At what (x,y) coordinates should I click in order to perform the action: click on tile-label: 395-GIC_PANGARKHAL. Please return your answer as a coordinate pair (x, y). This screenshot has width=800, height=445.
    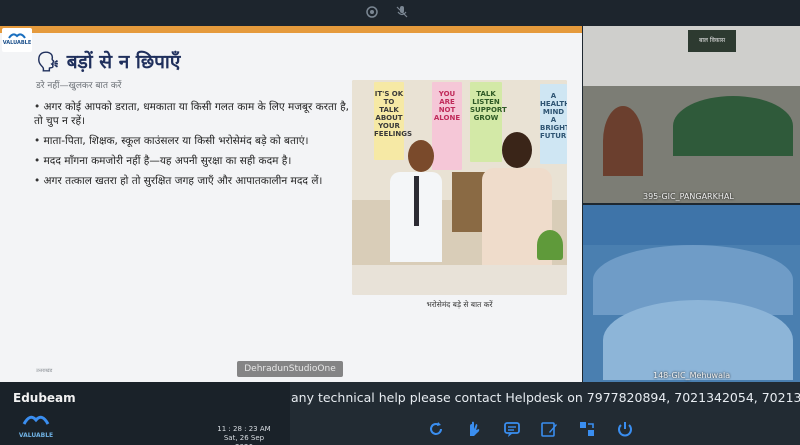
    Looking at the image, I should click on (688, 196).